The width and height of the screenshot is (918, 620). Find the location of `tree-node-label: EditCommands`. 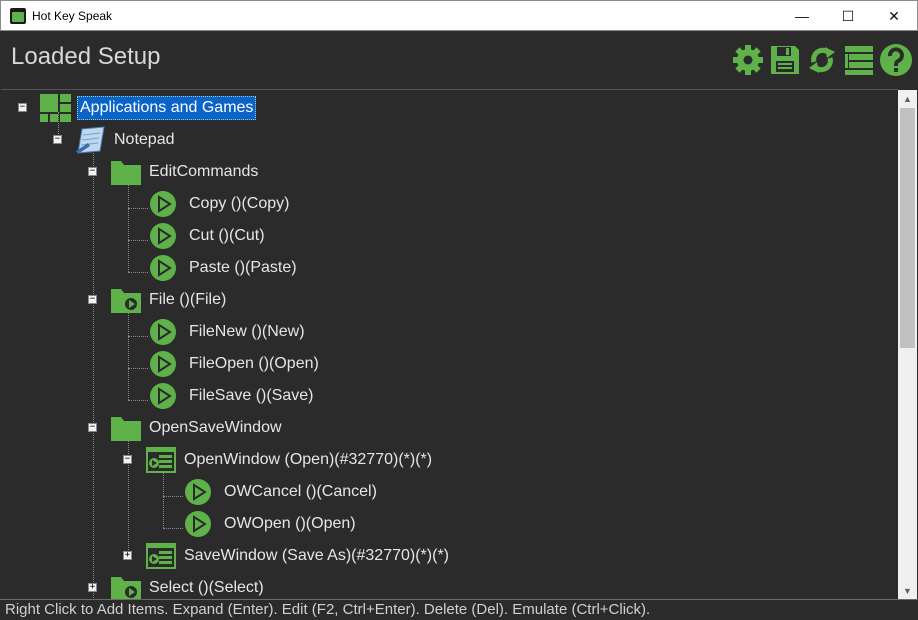

tree-node-label: EditCommands is located at coordinates (204, 171).